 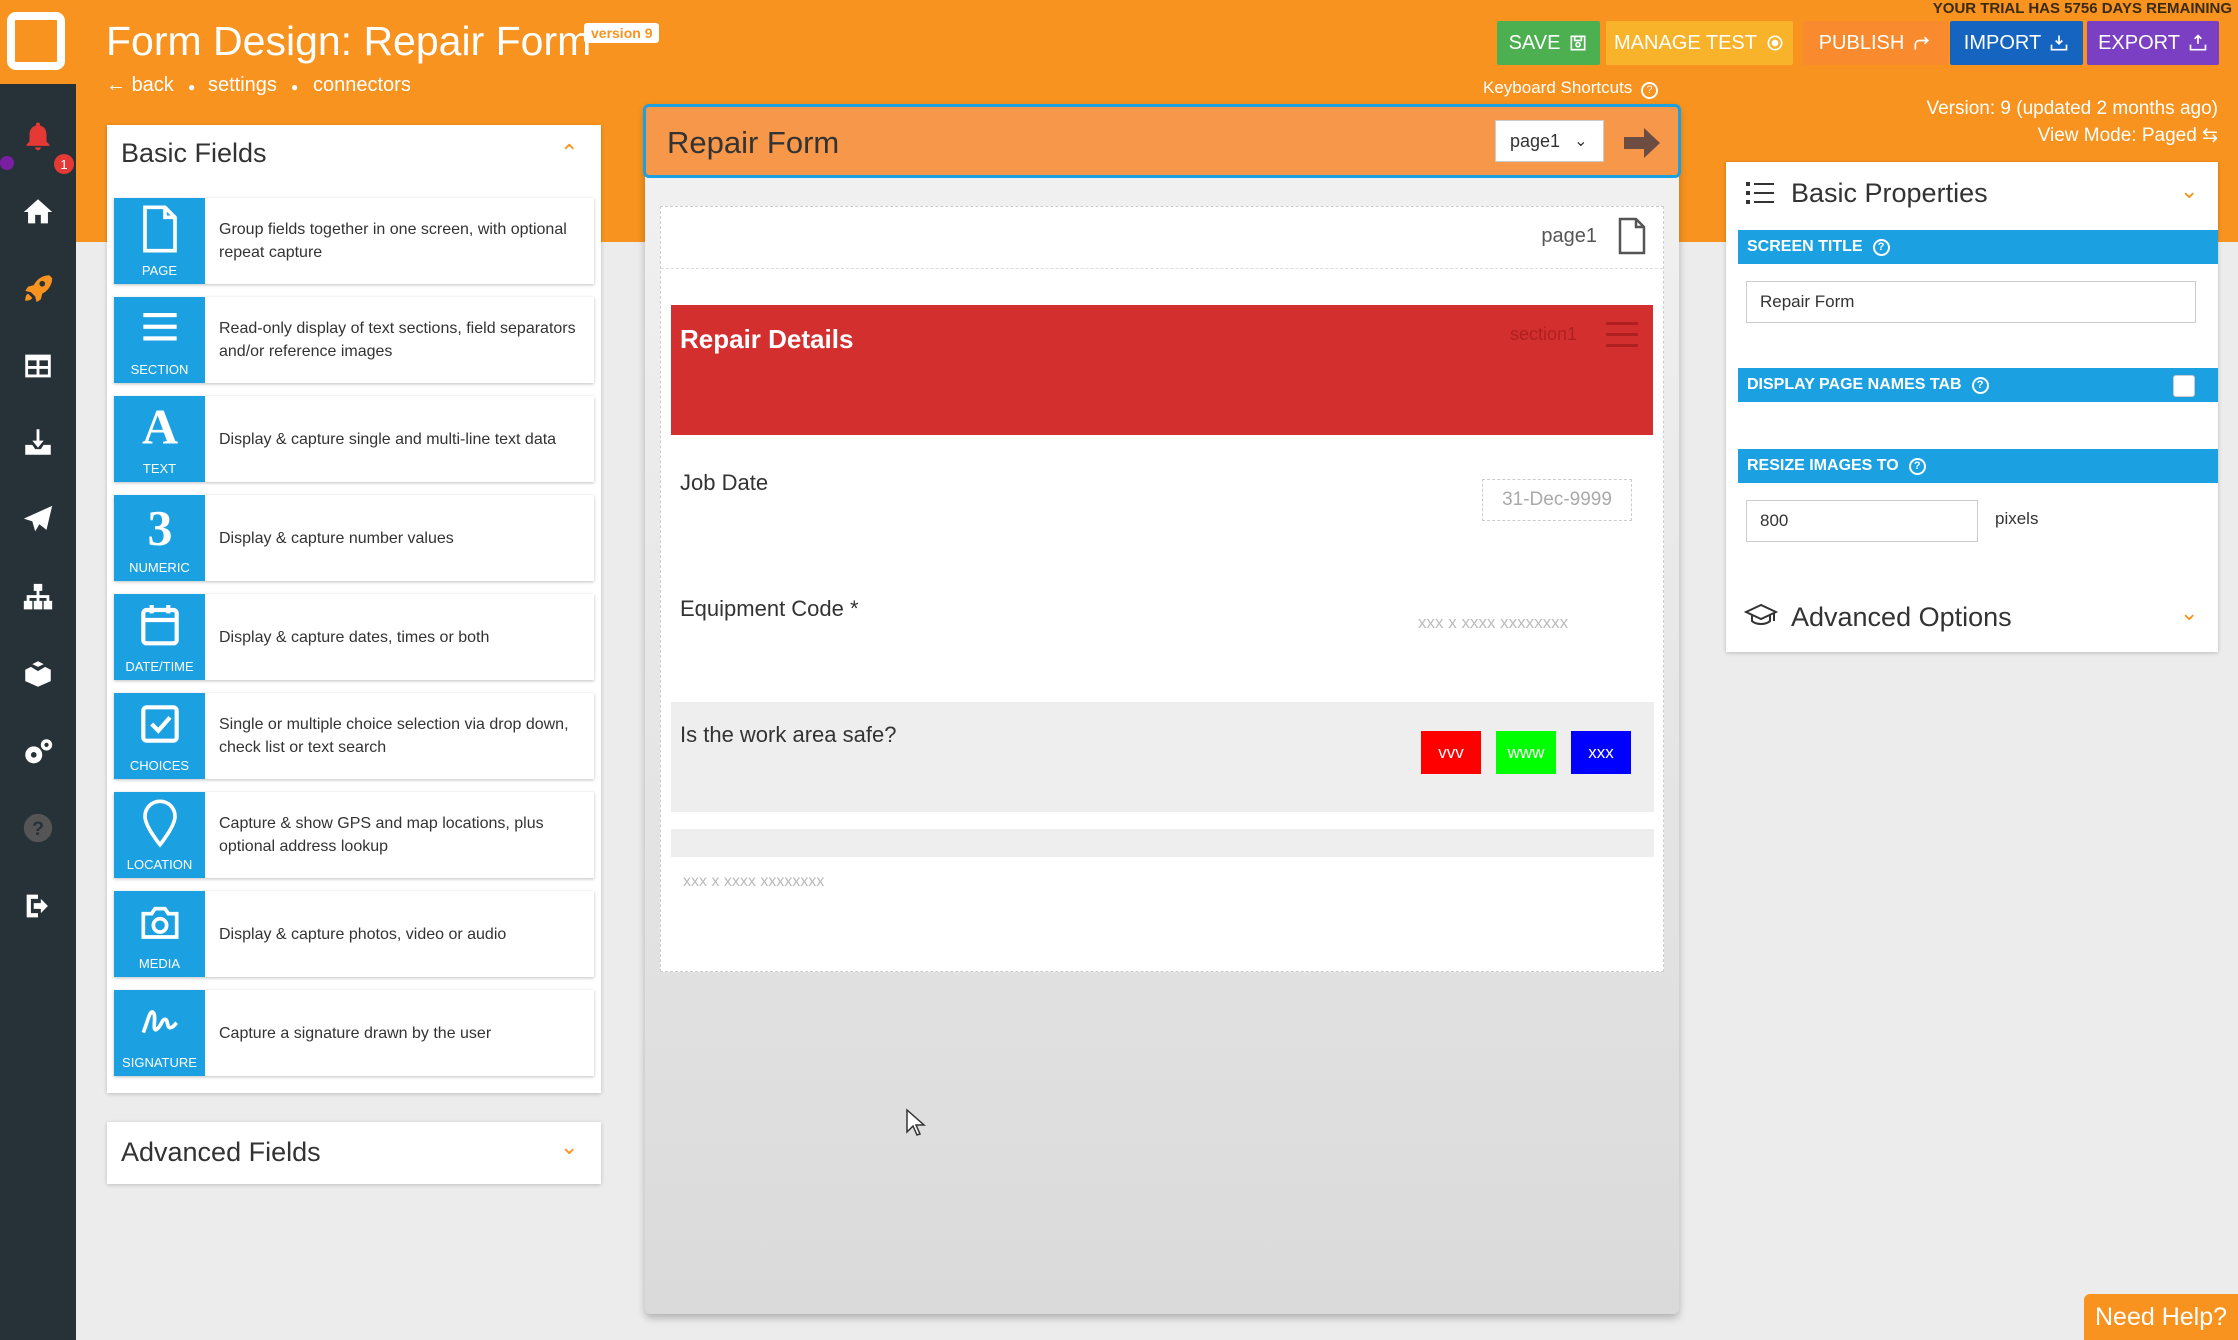 What do you see at coordinates (1875, 43) in the screenshot?
I see `publish-button: PUBLISH` at bounding box center [1875, 43].